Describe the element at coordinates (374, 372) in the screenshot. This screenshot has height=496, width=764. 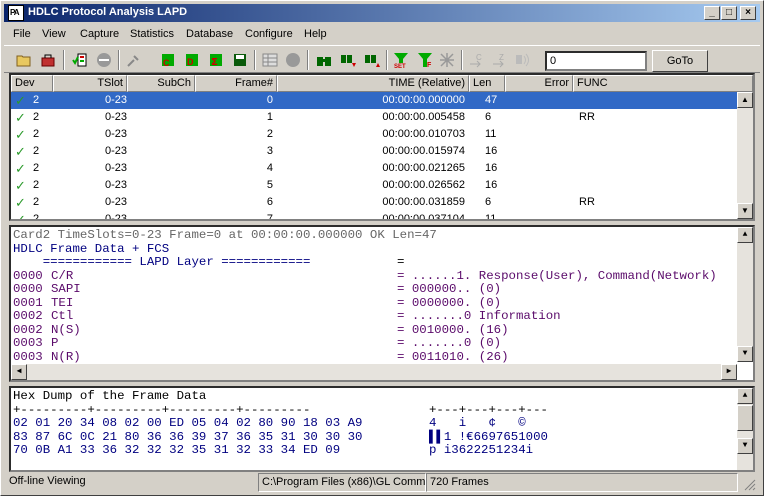
I see `decode-hscroll: ◀ ▶` at that location.